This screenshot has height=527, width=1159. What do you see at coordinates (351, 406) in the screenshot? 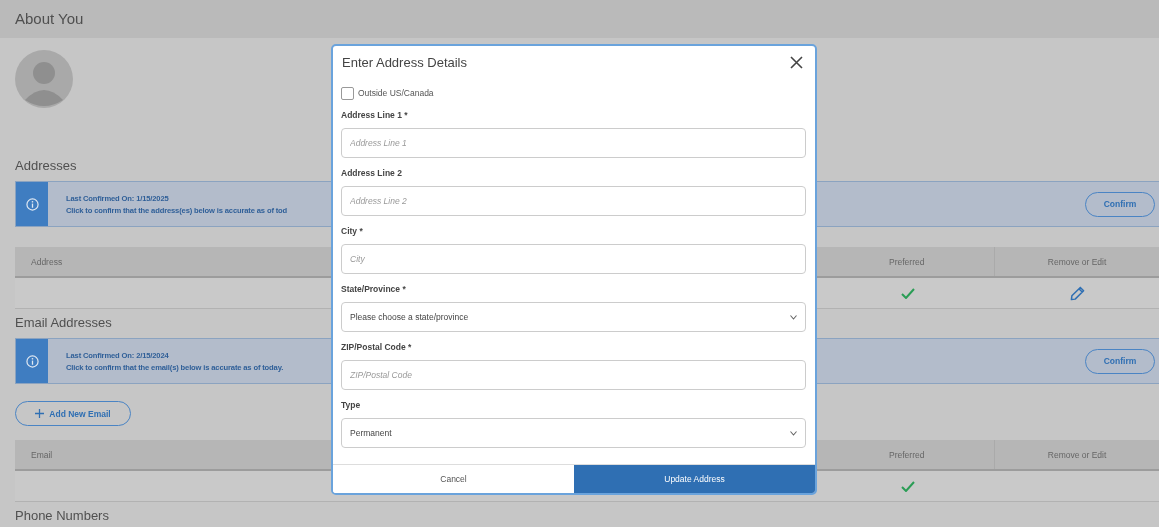
I see `field-label: Type` at bounding box center [351, 406].